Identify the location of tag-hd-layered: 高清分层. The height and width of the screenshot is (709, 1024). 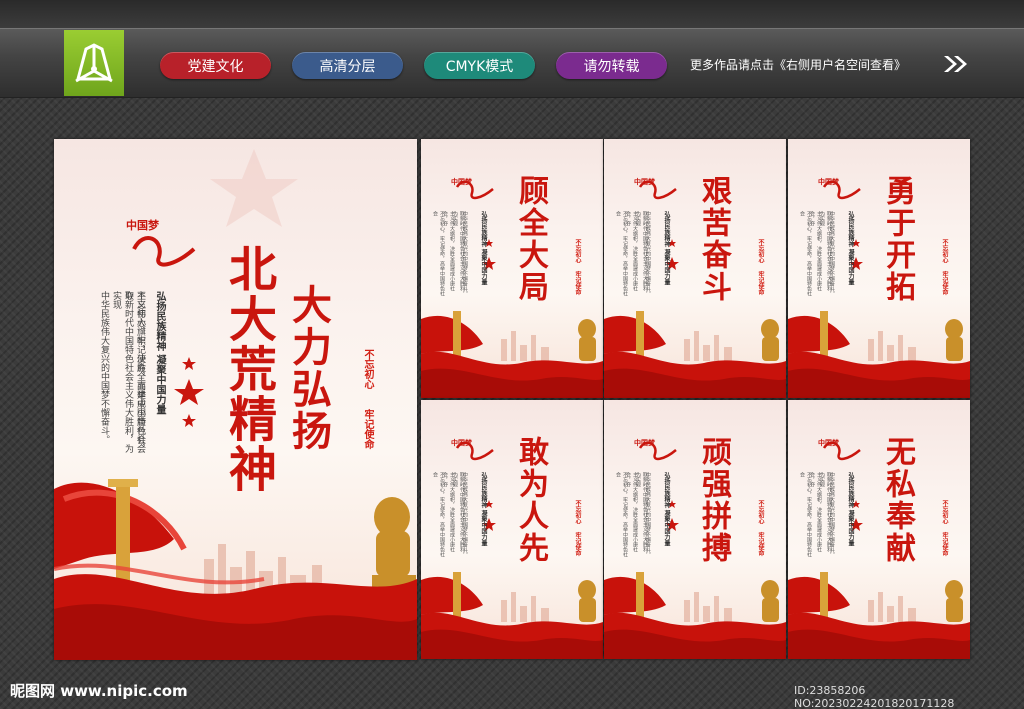
(347, 65).